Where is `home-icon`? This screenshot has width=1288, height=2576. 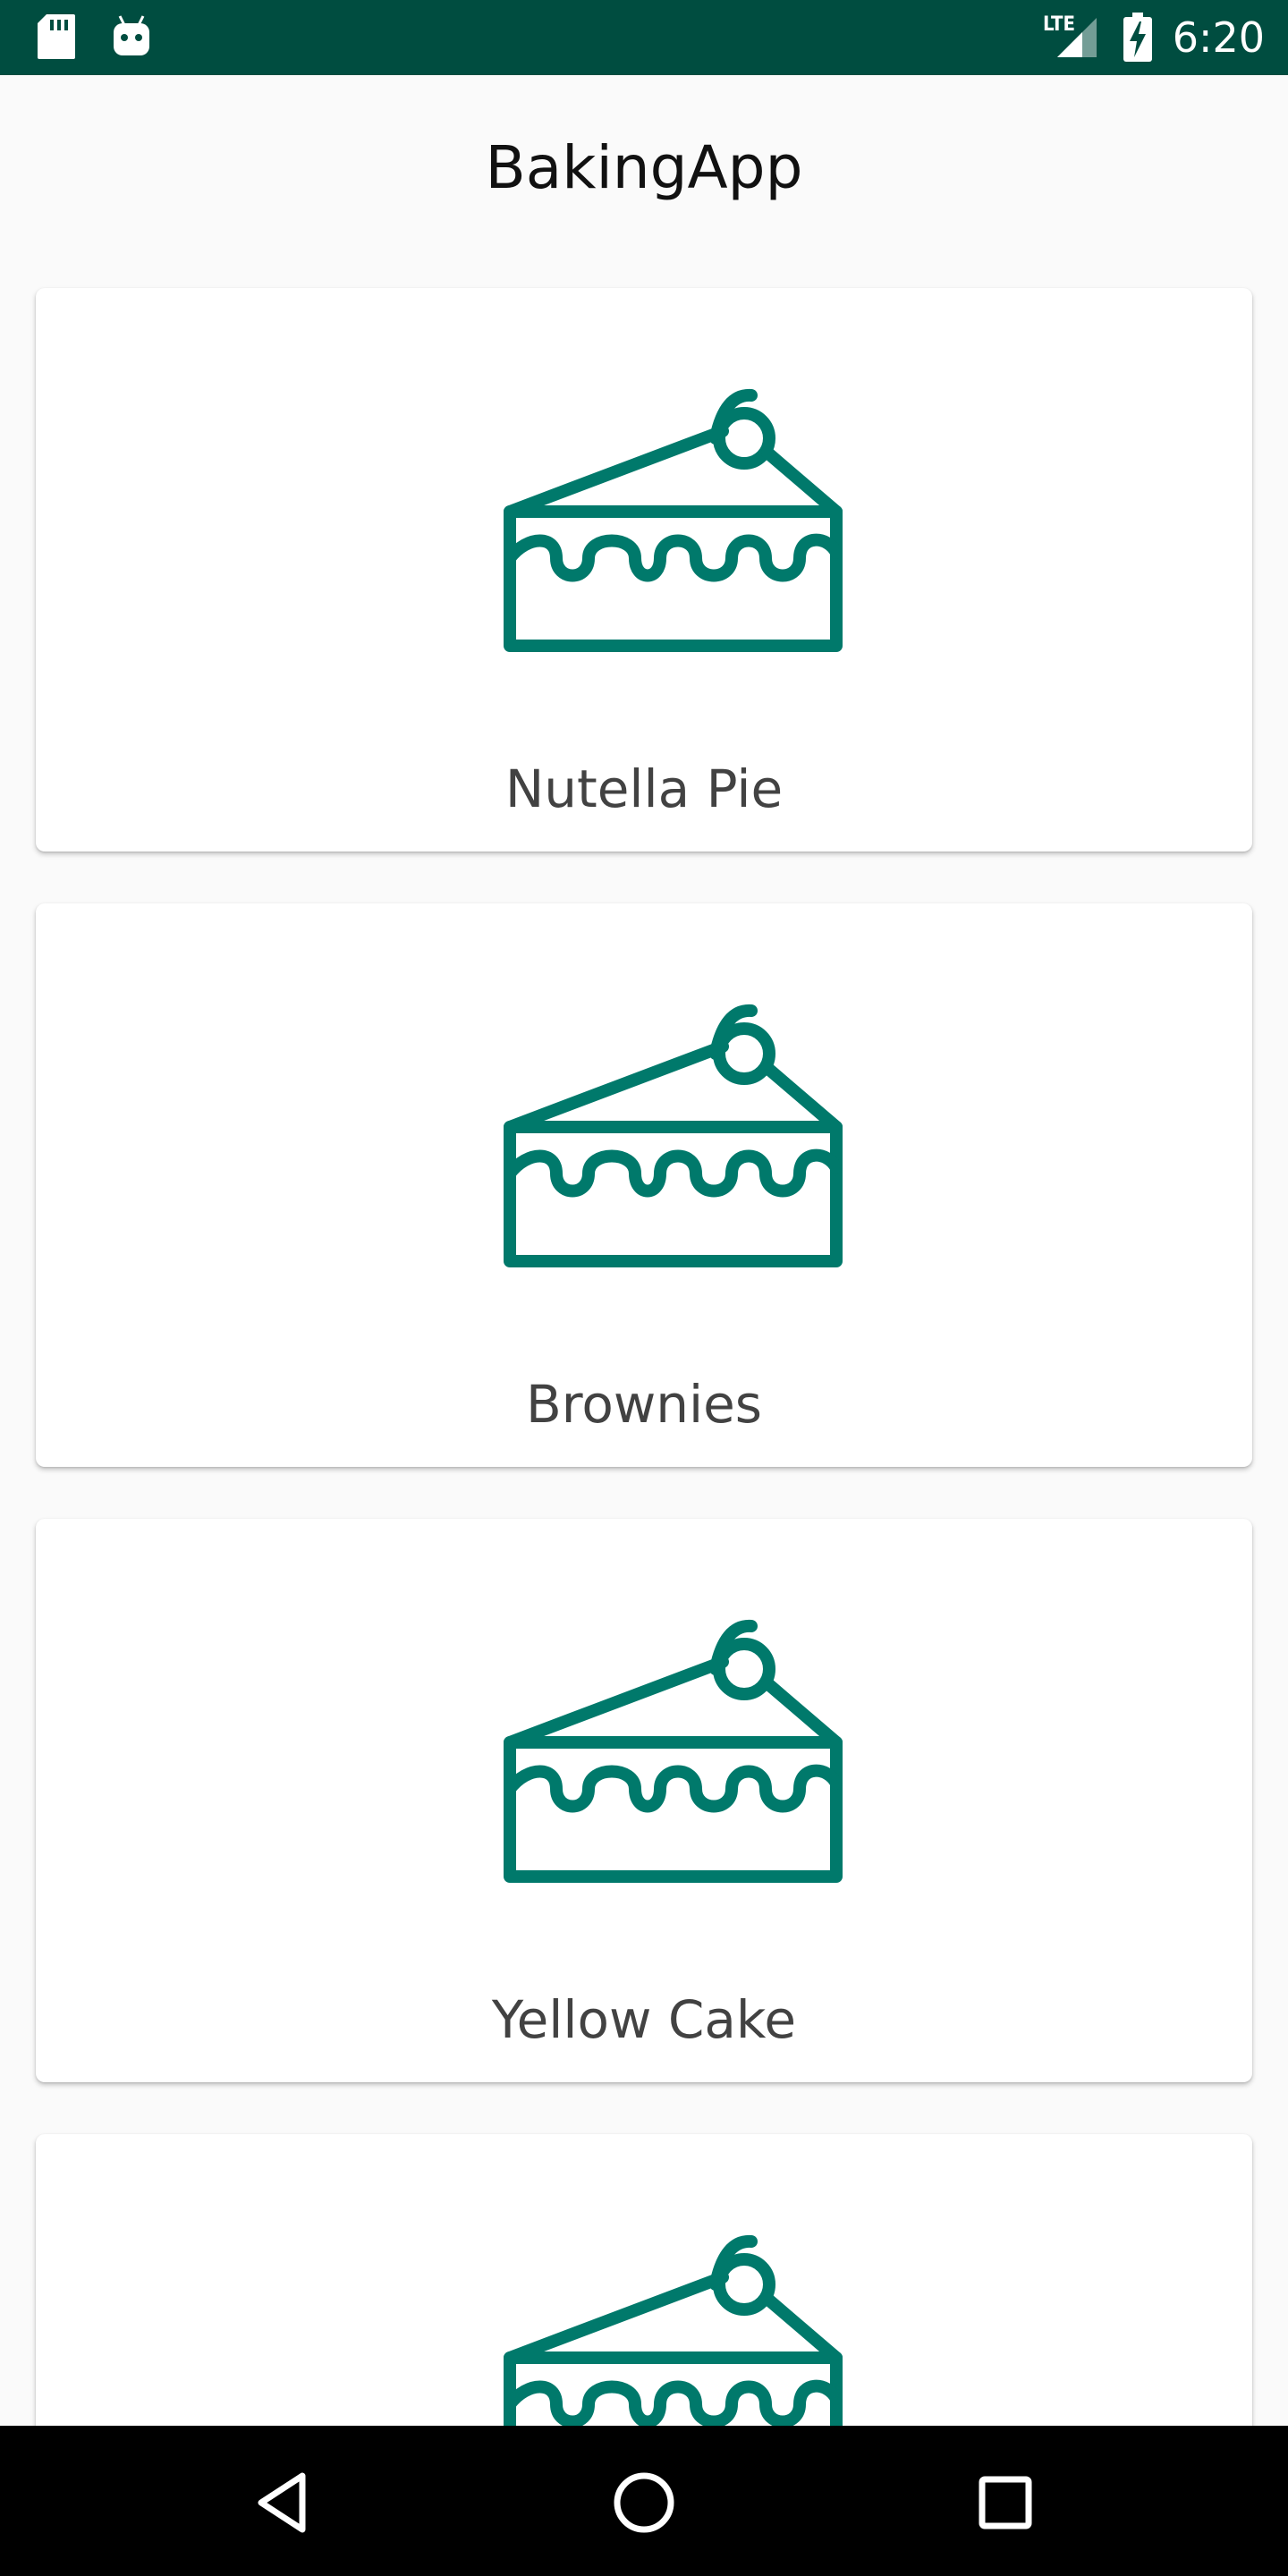
home-icon is located at coordinates (644, 2502).